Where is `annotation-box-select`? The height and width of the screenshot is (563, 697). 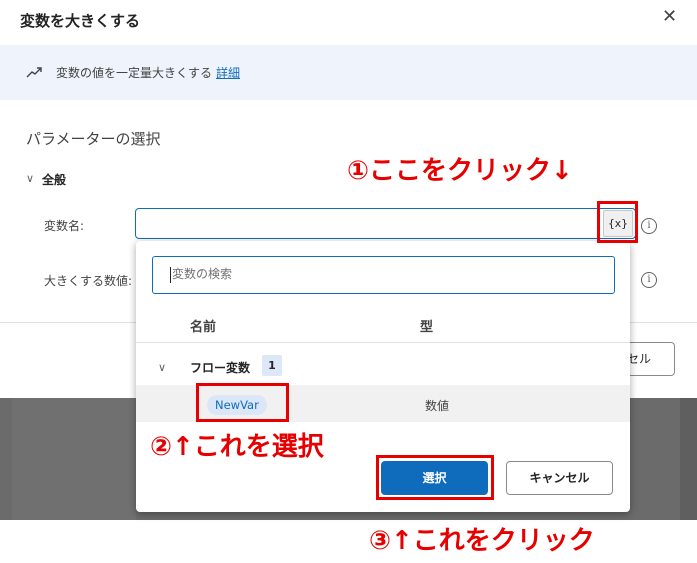
annotation-box-select is located at coordinates (435, 477).